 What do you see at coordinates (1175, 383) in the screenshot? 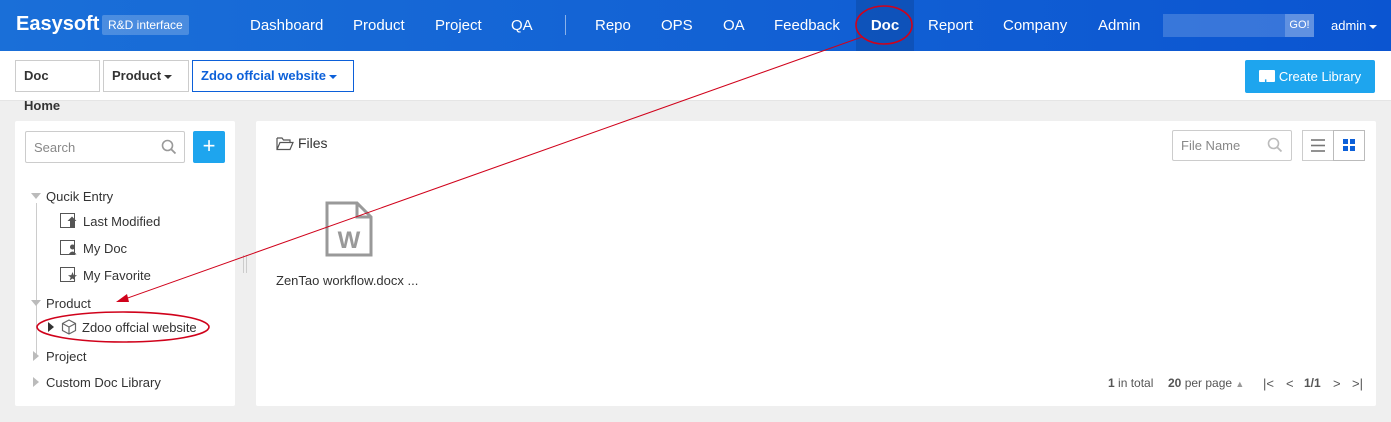
I see `pager-per-page-count: 20` at bounding box center [1175, 383].